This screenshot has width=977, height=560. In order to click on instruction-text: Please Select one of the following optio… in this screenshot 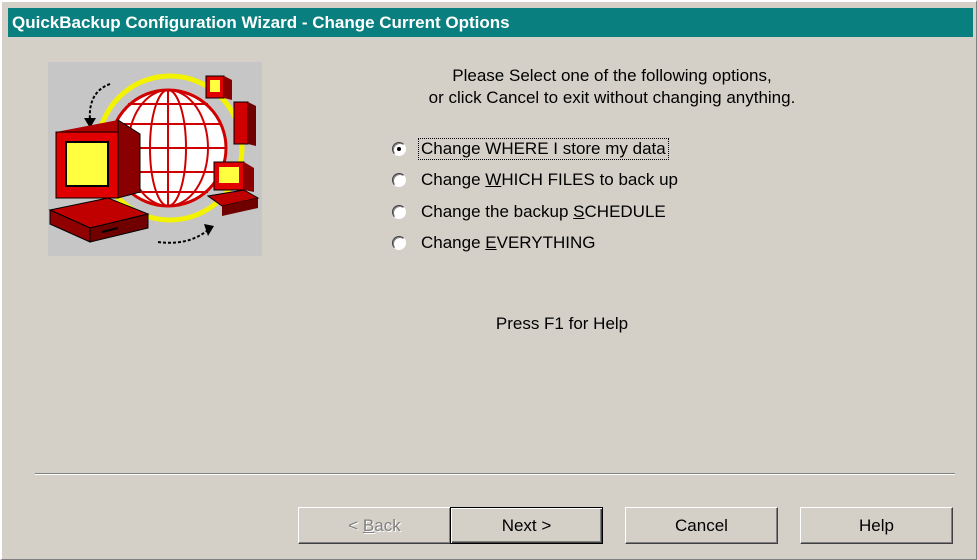, I will do `click(612, 87)`.